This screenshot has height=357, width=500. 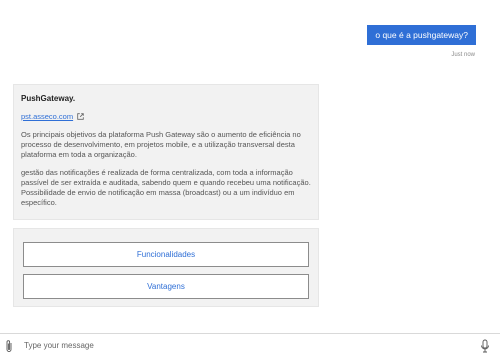 I want to click on suggested-actions-card: Funcionalidades Vantagens, so click(x=166, y=267).